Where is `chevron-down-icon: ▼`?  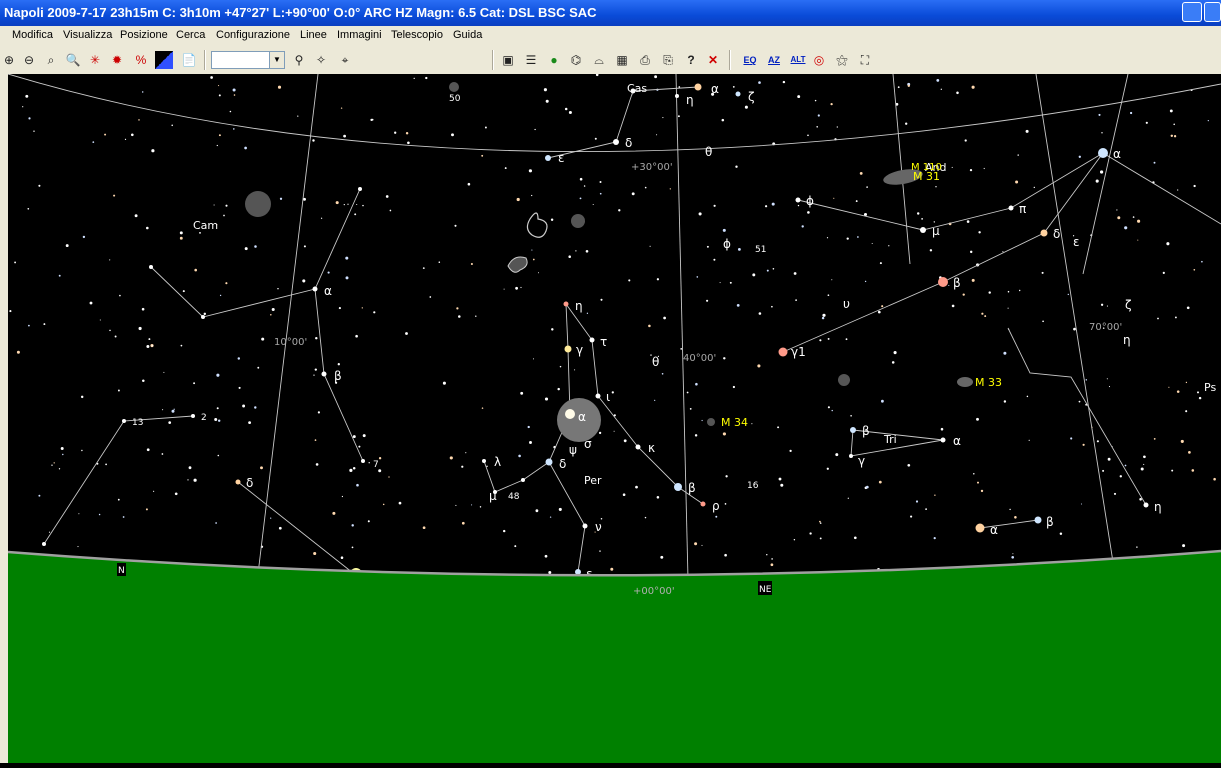 chevron-down-icon: ▼ is located at coordinates (276, 60).